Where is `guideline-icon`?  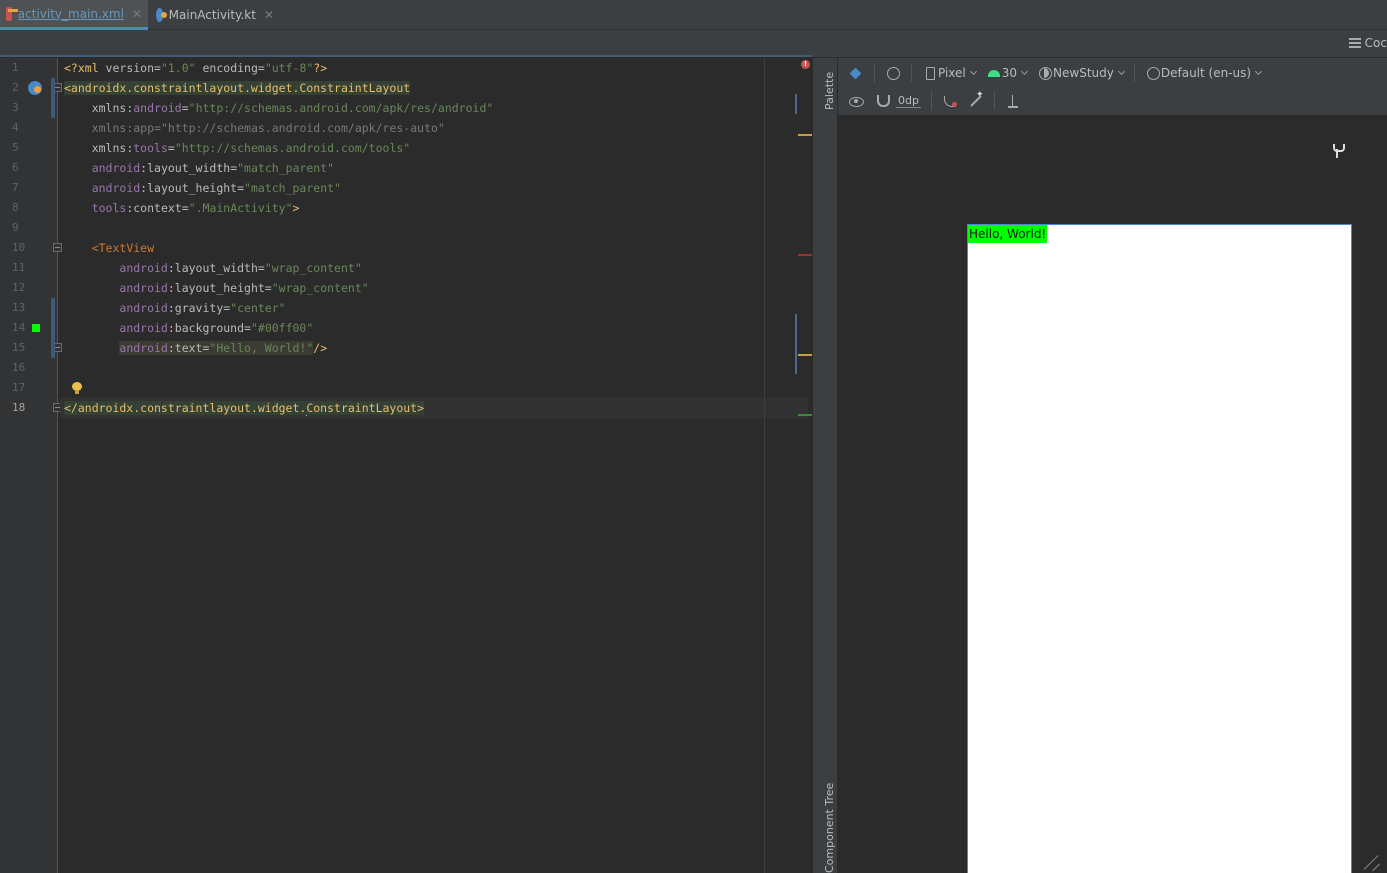
guideline-icon is located at coordinates (1013, 101).